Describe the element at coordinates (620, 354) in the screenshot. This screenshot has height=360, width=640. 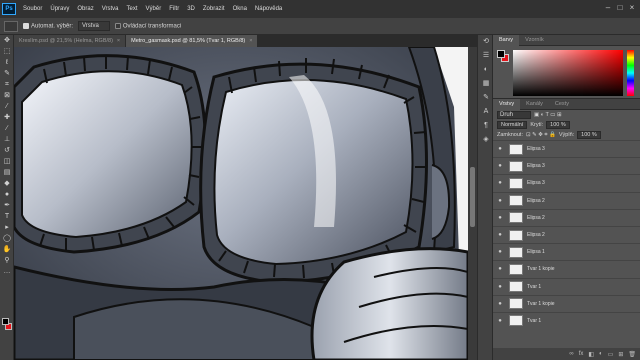
I see `new-layer-icon: ⊞` at that location.